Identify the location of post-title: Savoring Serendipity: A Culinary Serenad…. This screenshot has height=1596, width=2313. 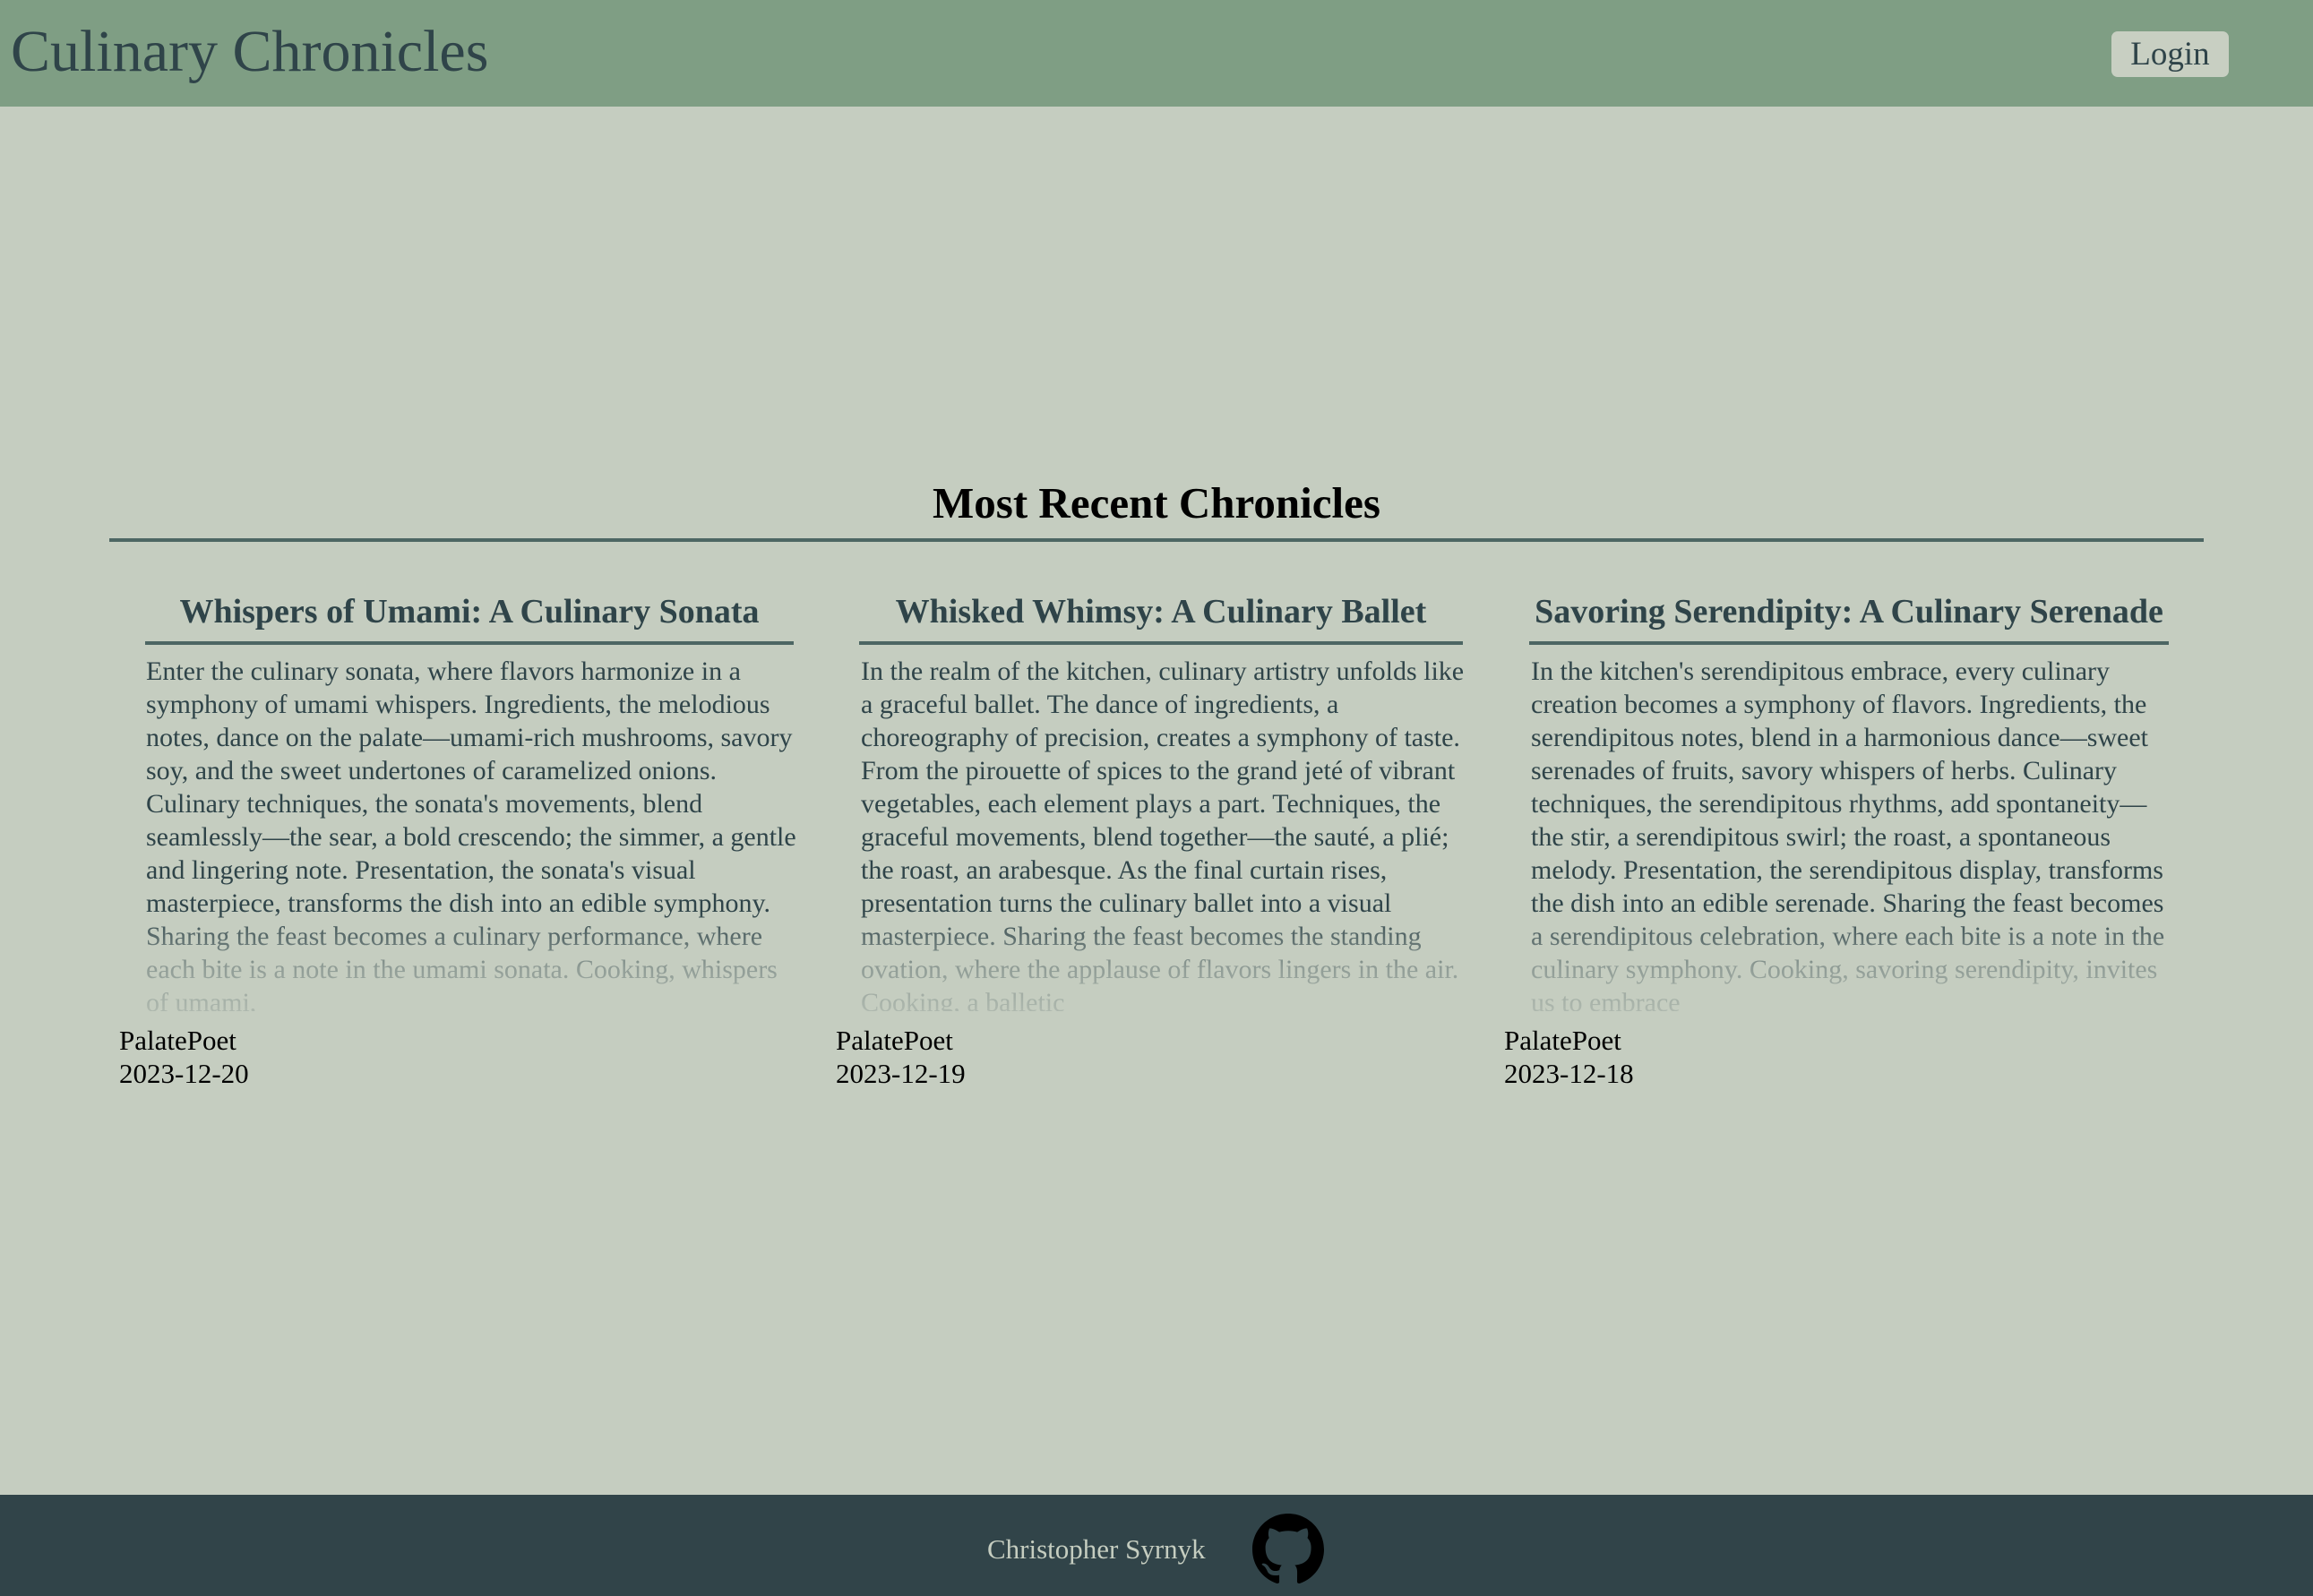
(1849, 611).